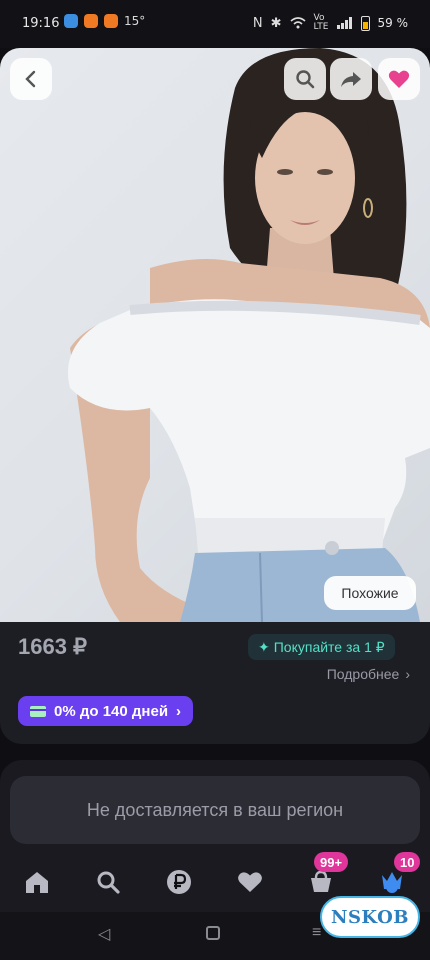 This screenshot has height=960, width=430. I want to click on search-button, so click(305, 79).